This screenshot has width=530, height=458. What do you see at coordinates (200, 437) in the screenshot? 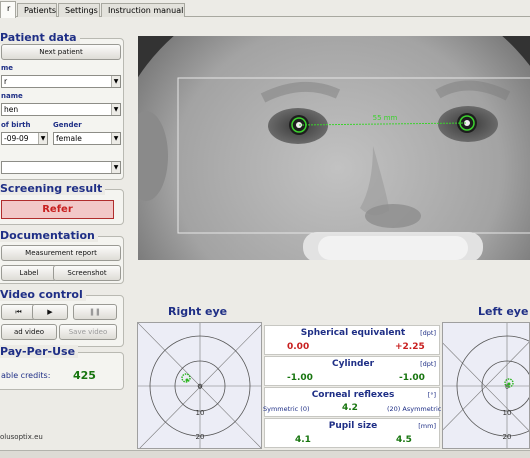
I see `right-eye-ring-label-outer: 20` at bounding box center [200, 437].